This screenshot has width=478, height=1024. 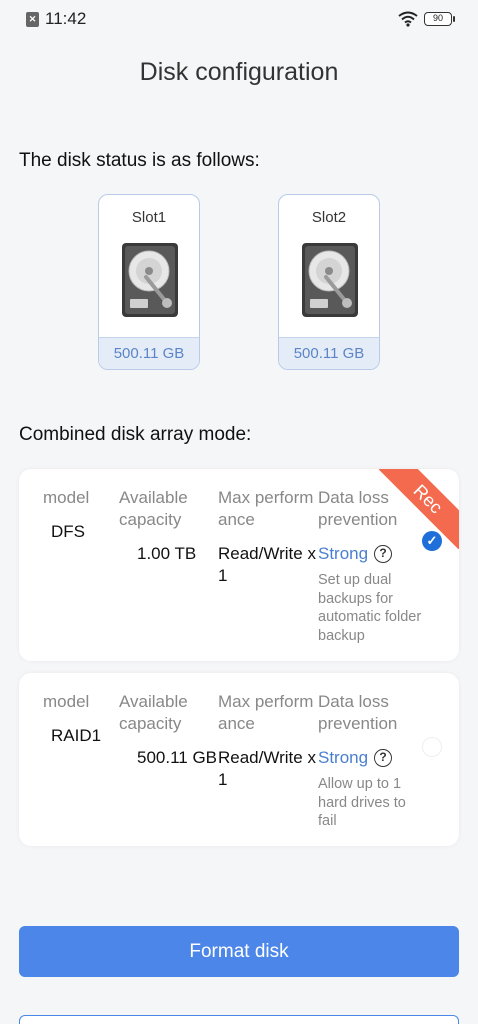 What do you see at coordinates (135, 434) in the screenshot?
I see `array-mode-heading: Combined disk array mode:` at bounding box center [135, 434].